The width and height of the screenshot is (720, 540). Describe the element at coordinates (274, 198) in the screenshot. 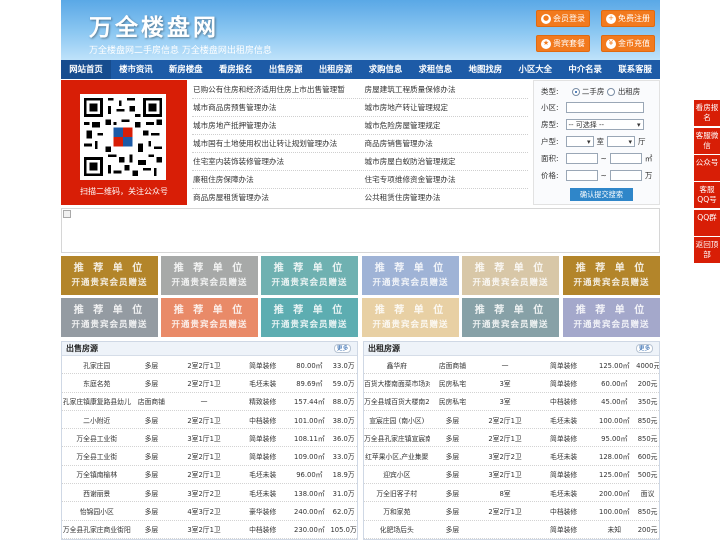

I see `policy-link: 商品房屋租赁管理办法` at that location.